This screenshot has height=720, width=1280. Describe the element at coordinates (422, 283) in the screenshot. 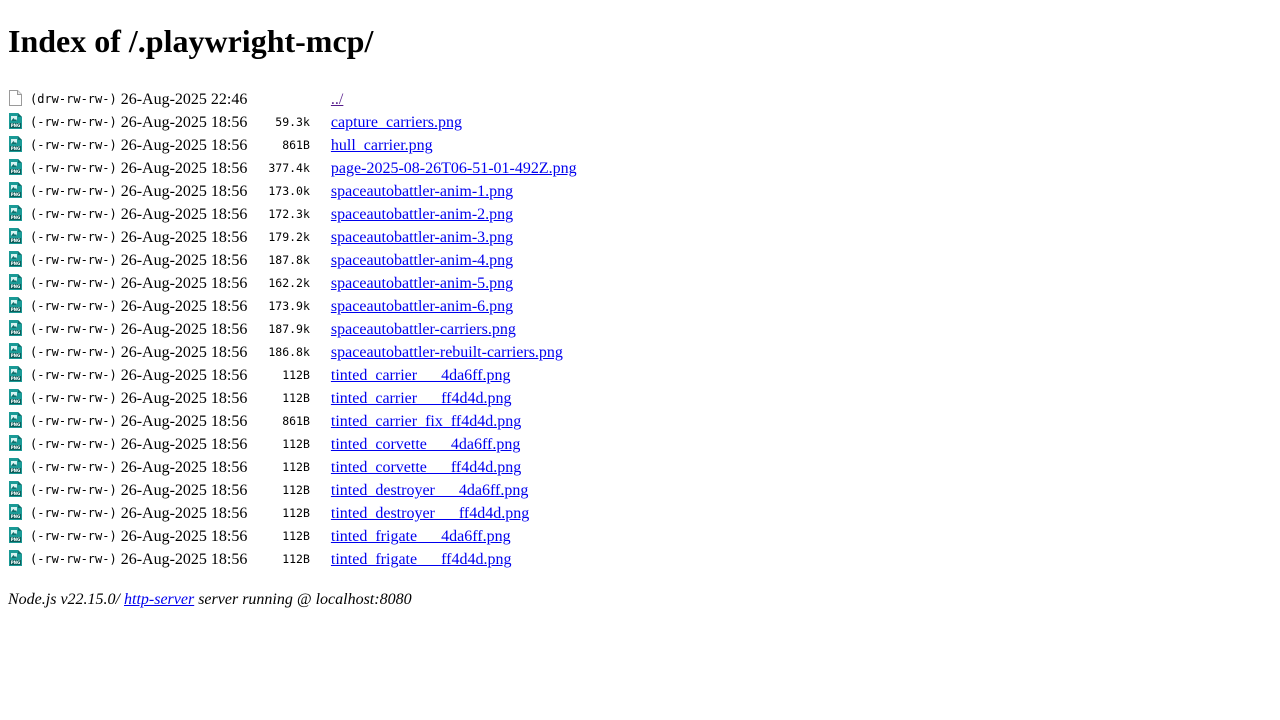

I see `file-link: spaceautobattler-anim-5.png` at that location.